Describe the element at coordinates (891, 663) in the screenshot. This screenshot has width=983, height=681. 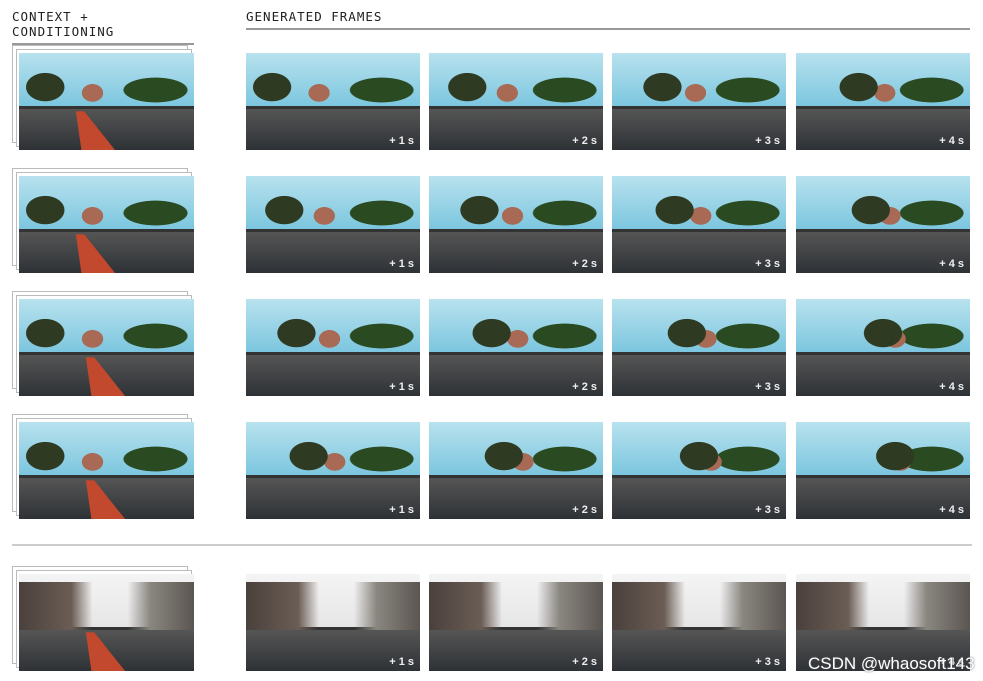
I see `watermark: CSDN @whaosoft143` at that location.